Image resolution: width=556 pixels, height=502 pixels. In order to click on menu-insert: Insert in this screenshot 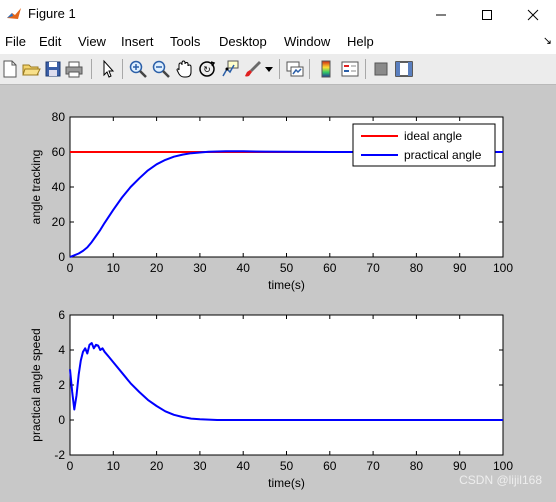, I will do `click(137, 41)`.